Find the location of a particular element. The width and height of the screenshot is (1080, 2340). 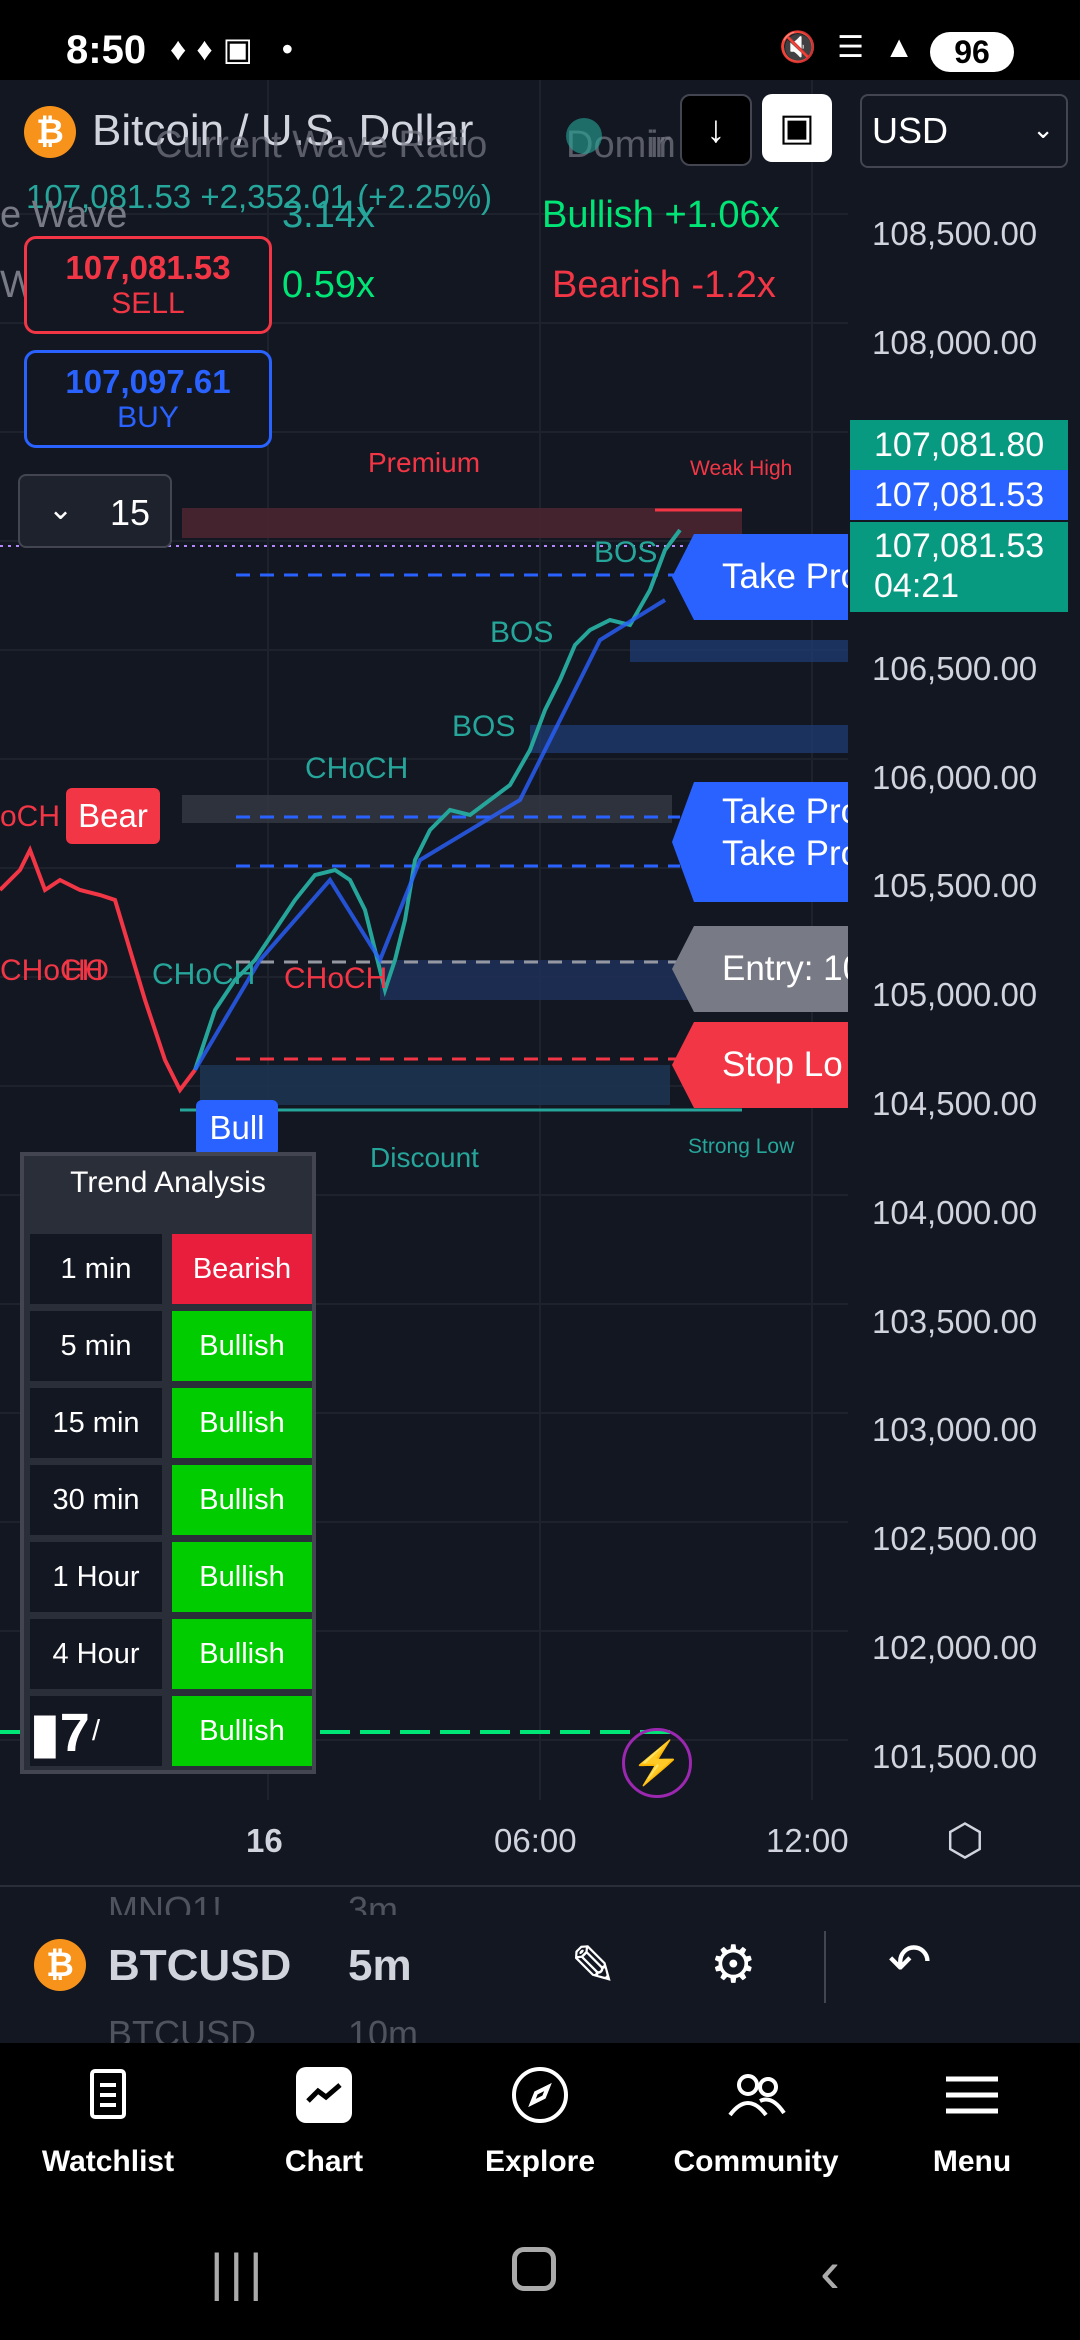

nav-community: Community is located at coordinates (756, 2128).